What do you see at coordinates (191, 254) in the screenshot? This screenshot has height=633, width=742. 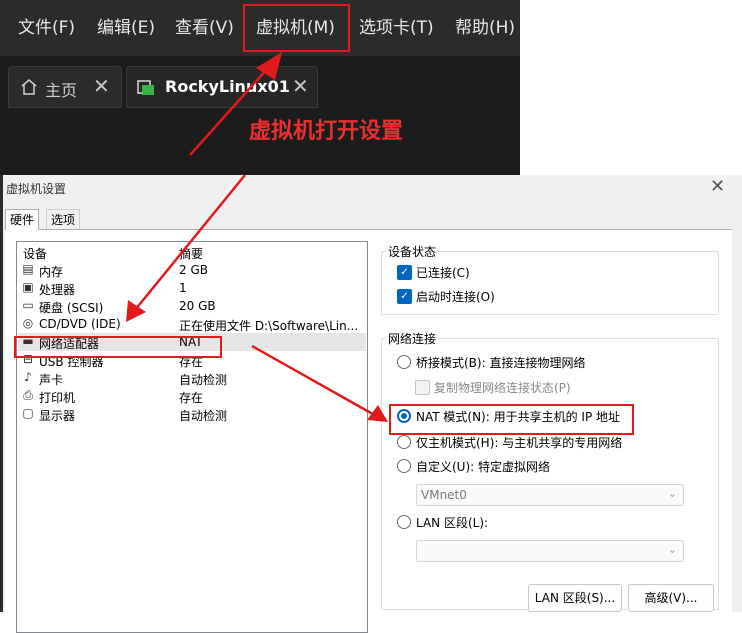 I see `column-summary: 摘要` at bounding box center [191, 254].